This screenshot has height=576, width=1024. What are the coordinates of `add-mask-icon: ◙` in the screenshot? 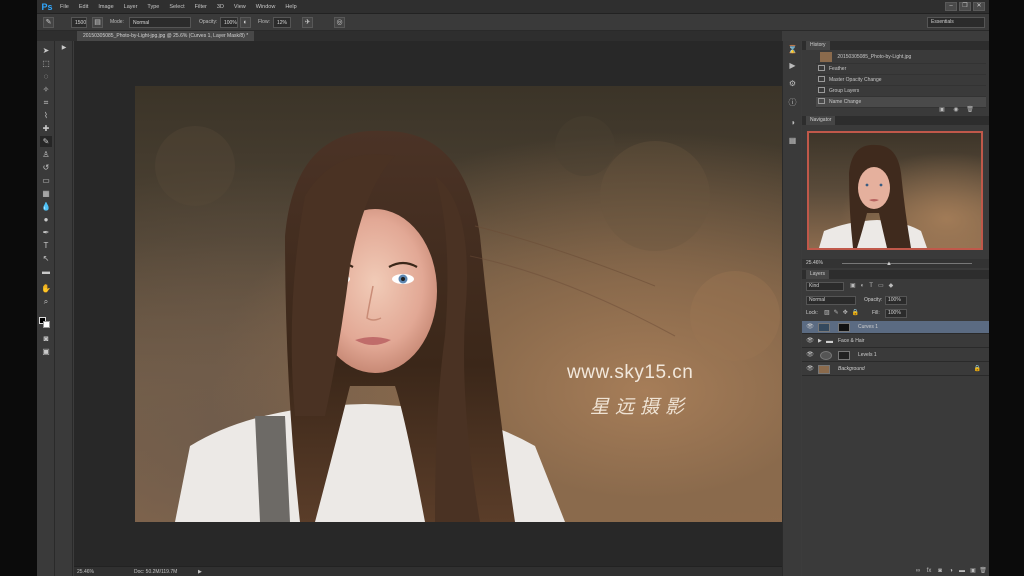 It's located at (940, 571).